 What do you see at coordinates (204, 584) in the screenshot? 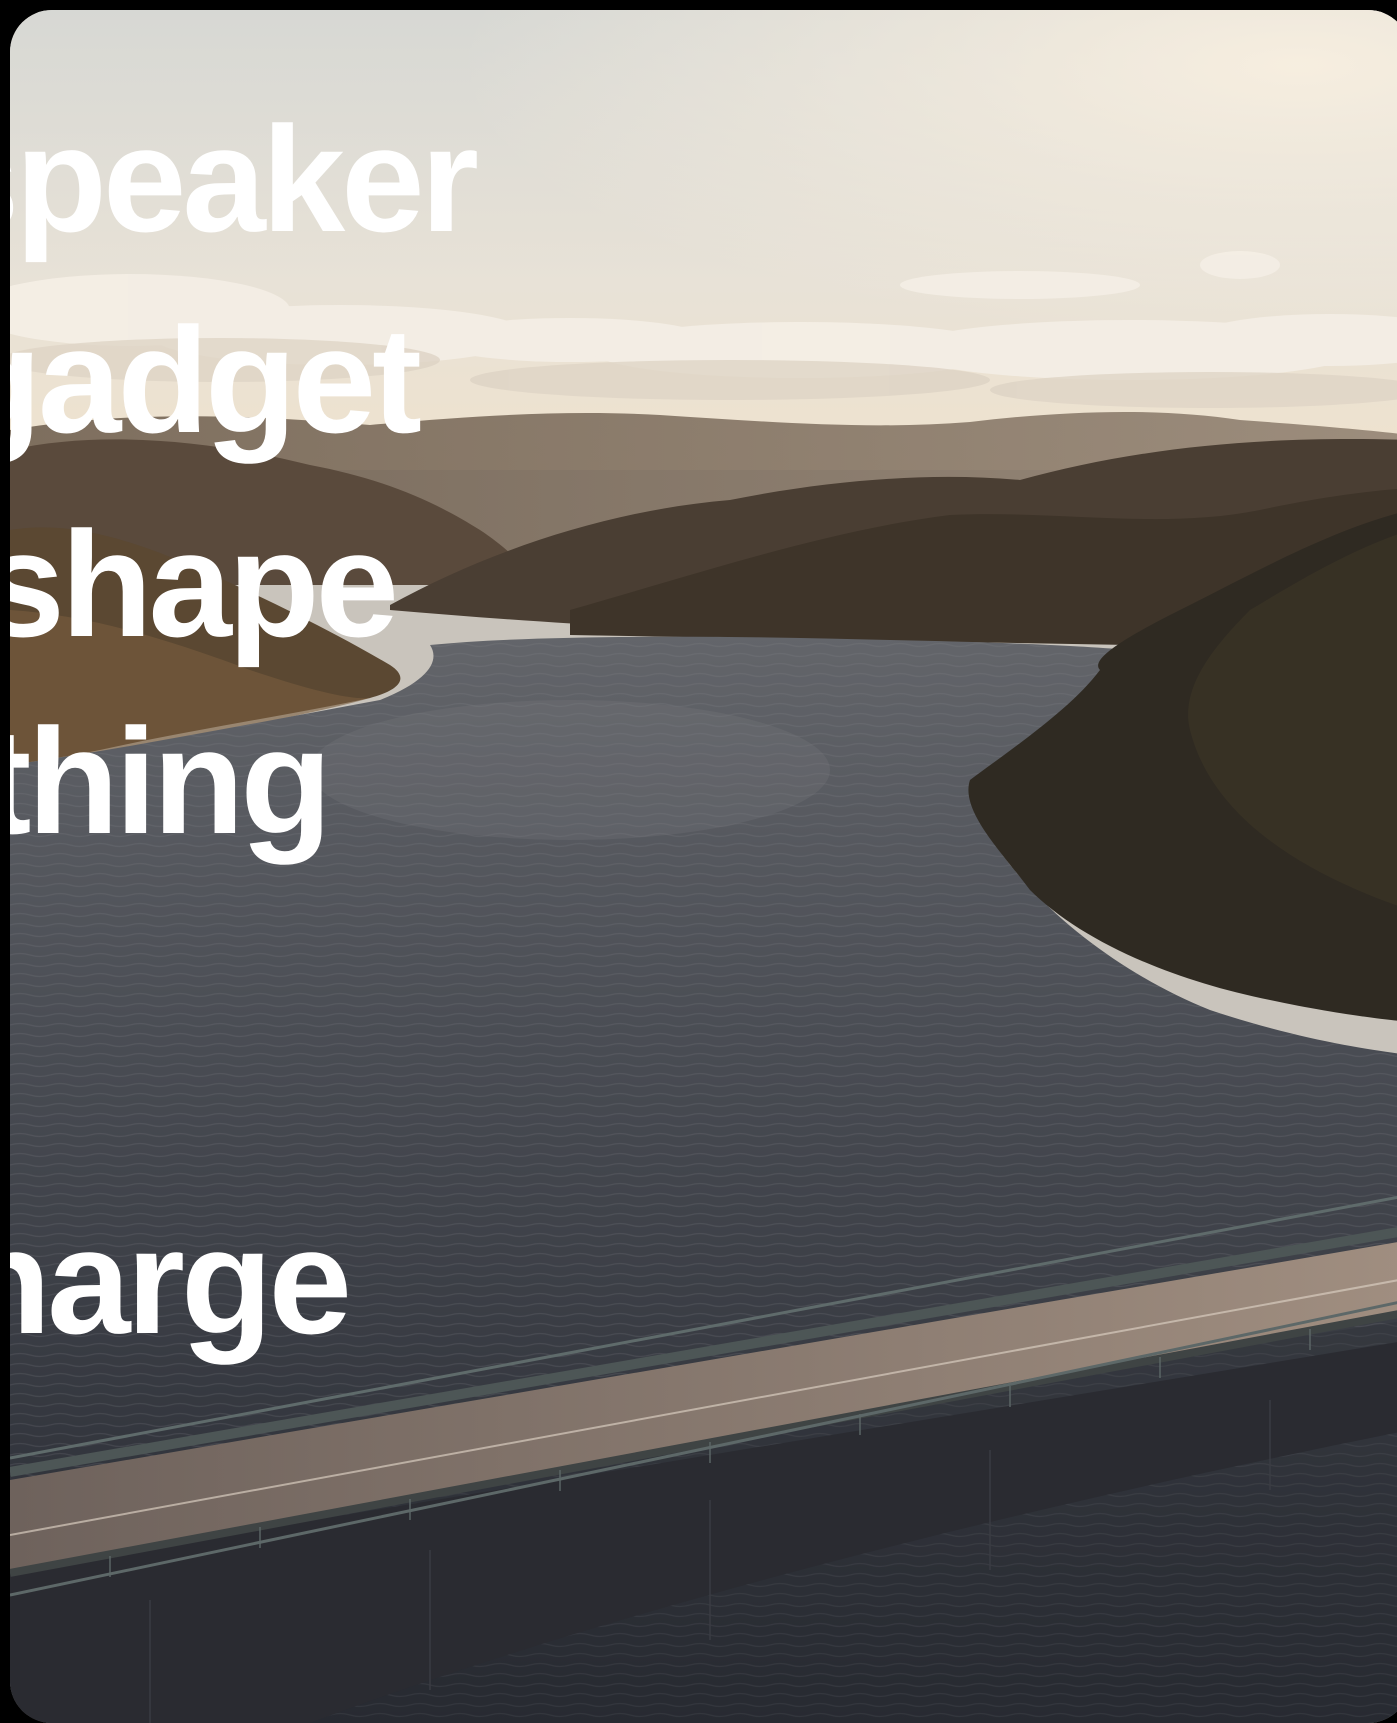
I see `headline-line-3: shape` at bounding box center [204, 584].